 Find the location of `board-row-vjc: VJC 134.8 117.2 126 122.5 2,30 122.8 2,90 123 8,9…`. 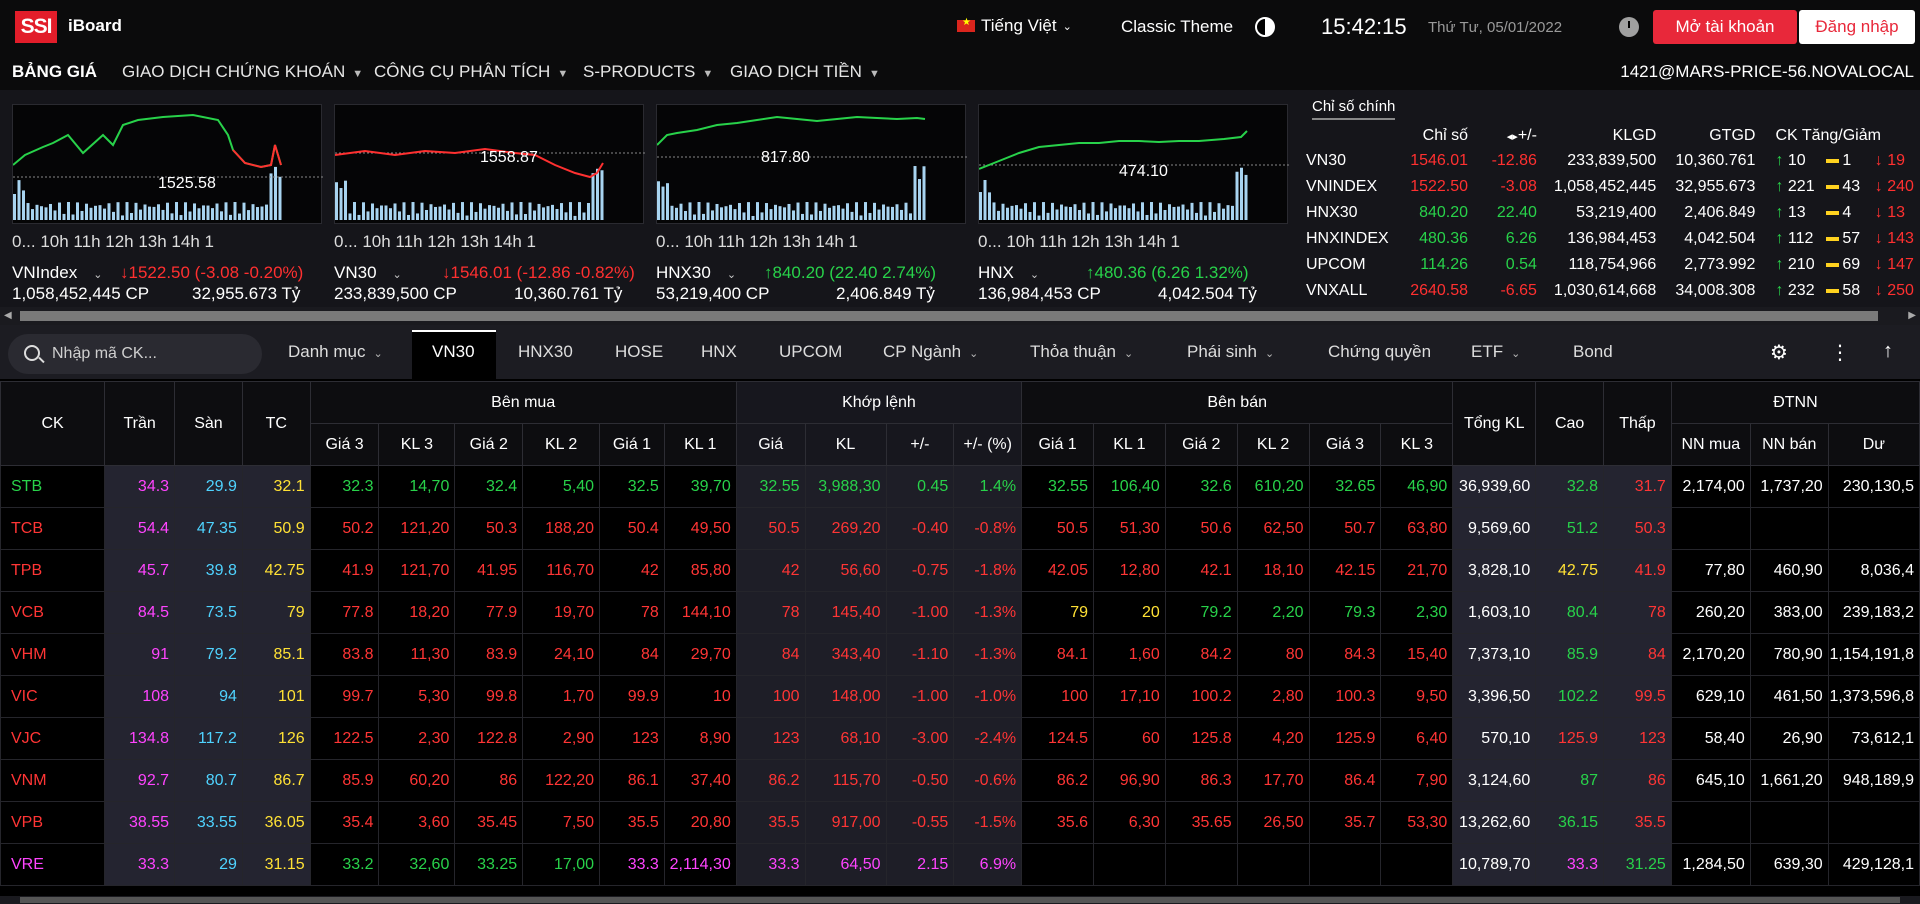

board-row-vjc: VJC 134.8 117.2 126 122.5 2,30 122.8 2,90 123 8,9… is located at coordinates (960, 738).